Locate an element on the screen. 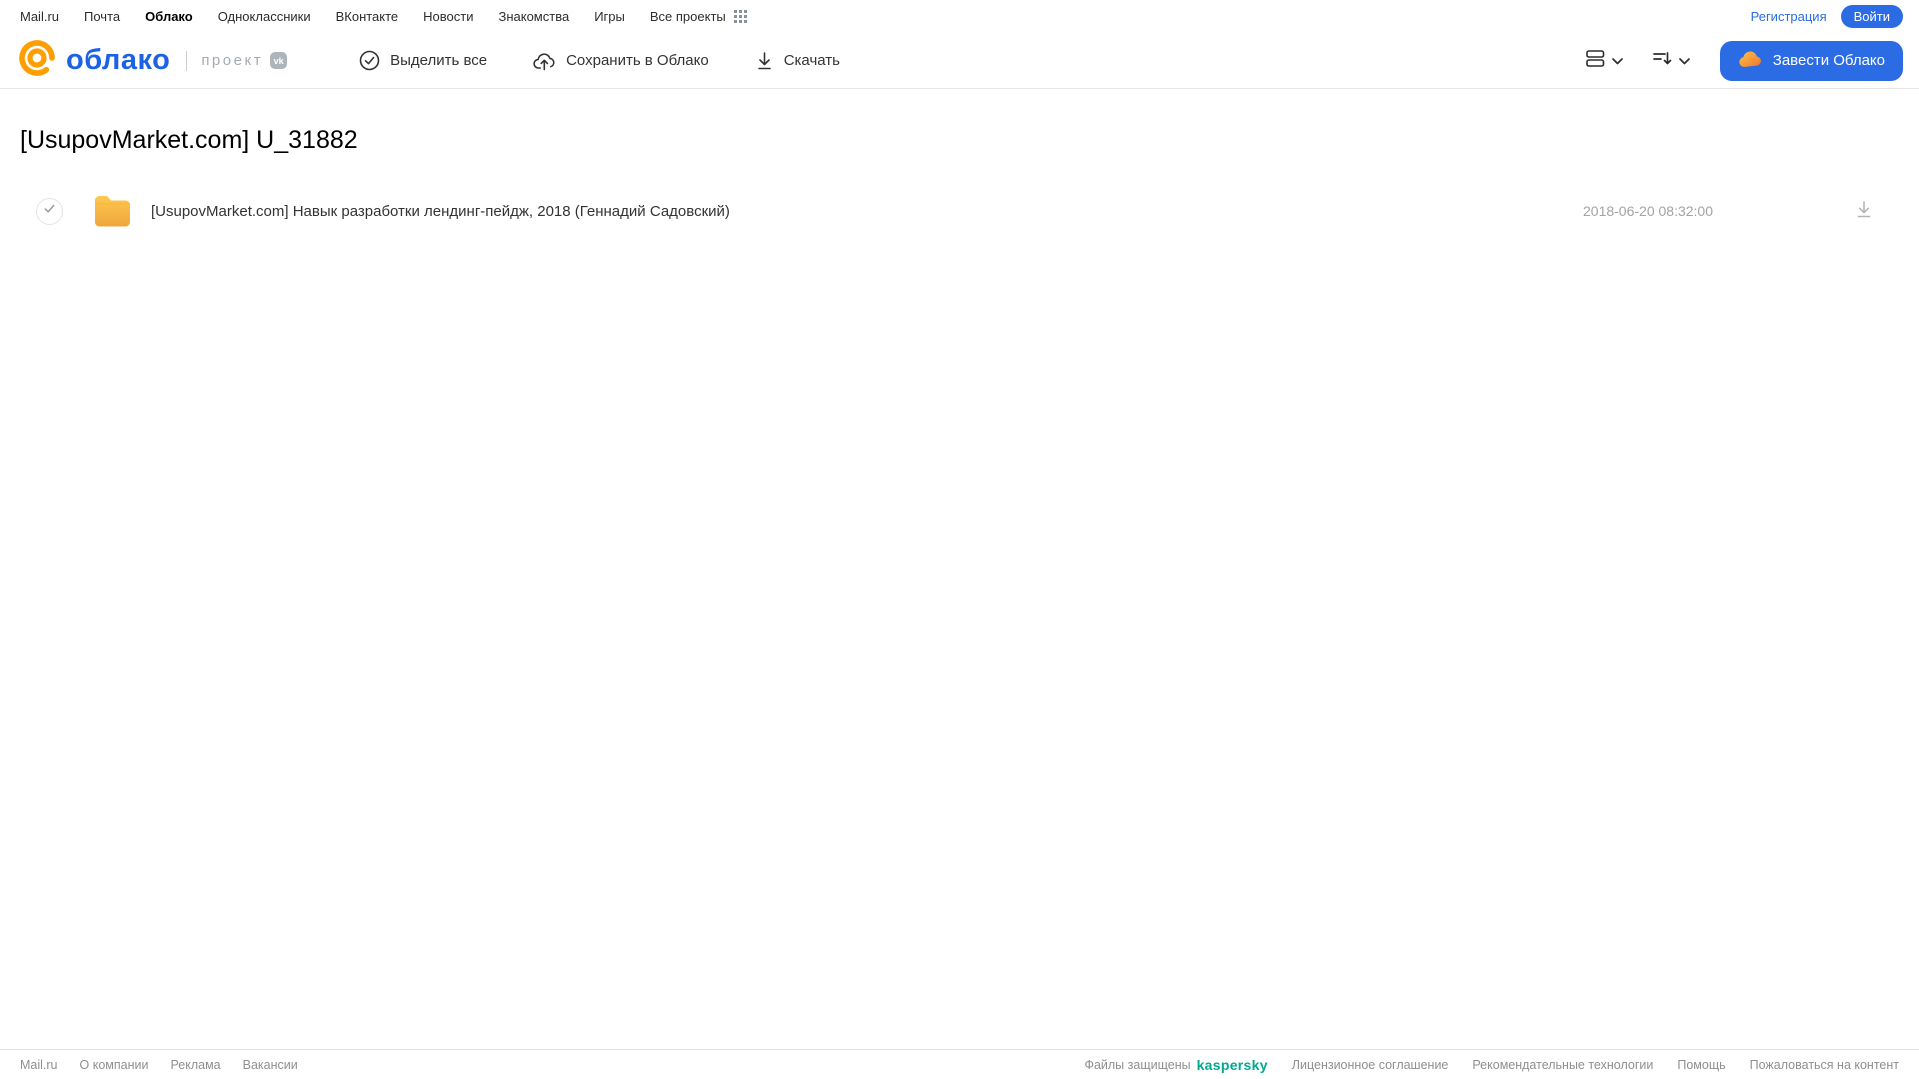 The height and width of the screenshot is (1079, 1919). select-all-button: Выделить все is located at coordinates (423, 60).